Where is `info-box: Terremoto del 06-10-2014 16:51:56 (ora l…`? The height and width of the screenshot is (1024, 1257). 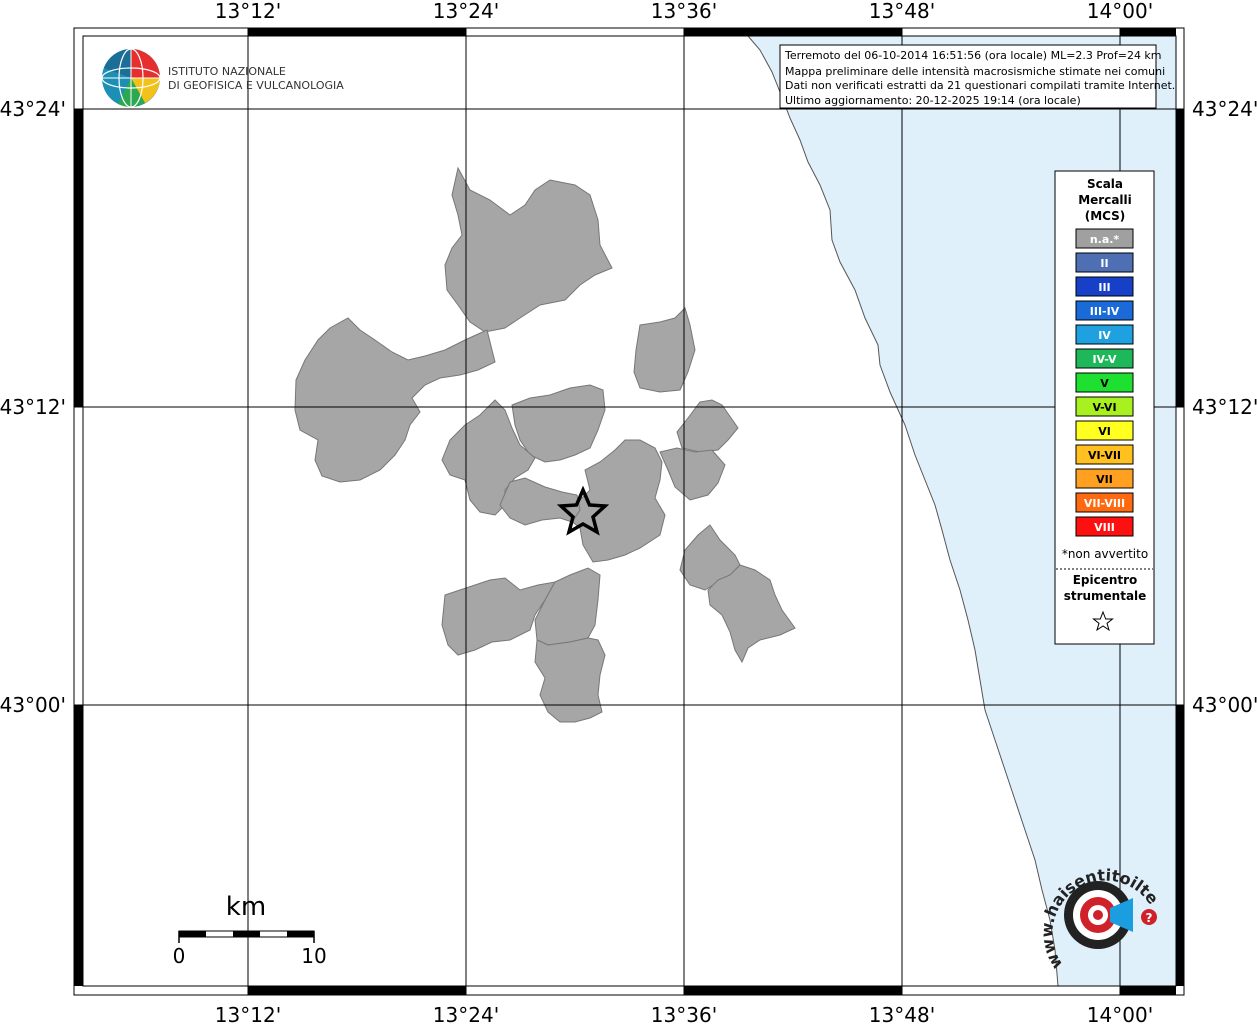 info-box: Terremoto del 06-10-2014 16:51:56 (ora l… is located at coordinates (977, 76).